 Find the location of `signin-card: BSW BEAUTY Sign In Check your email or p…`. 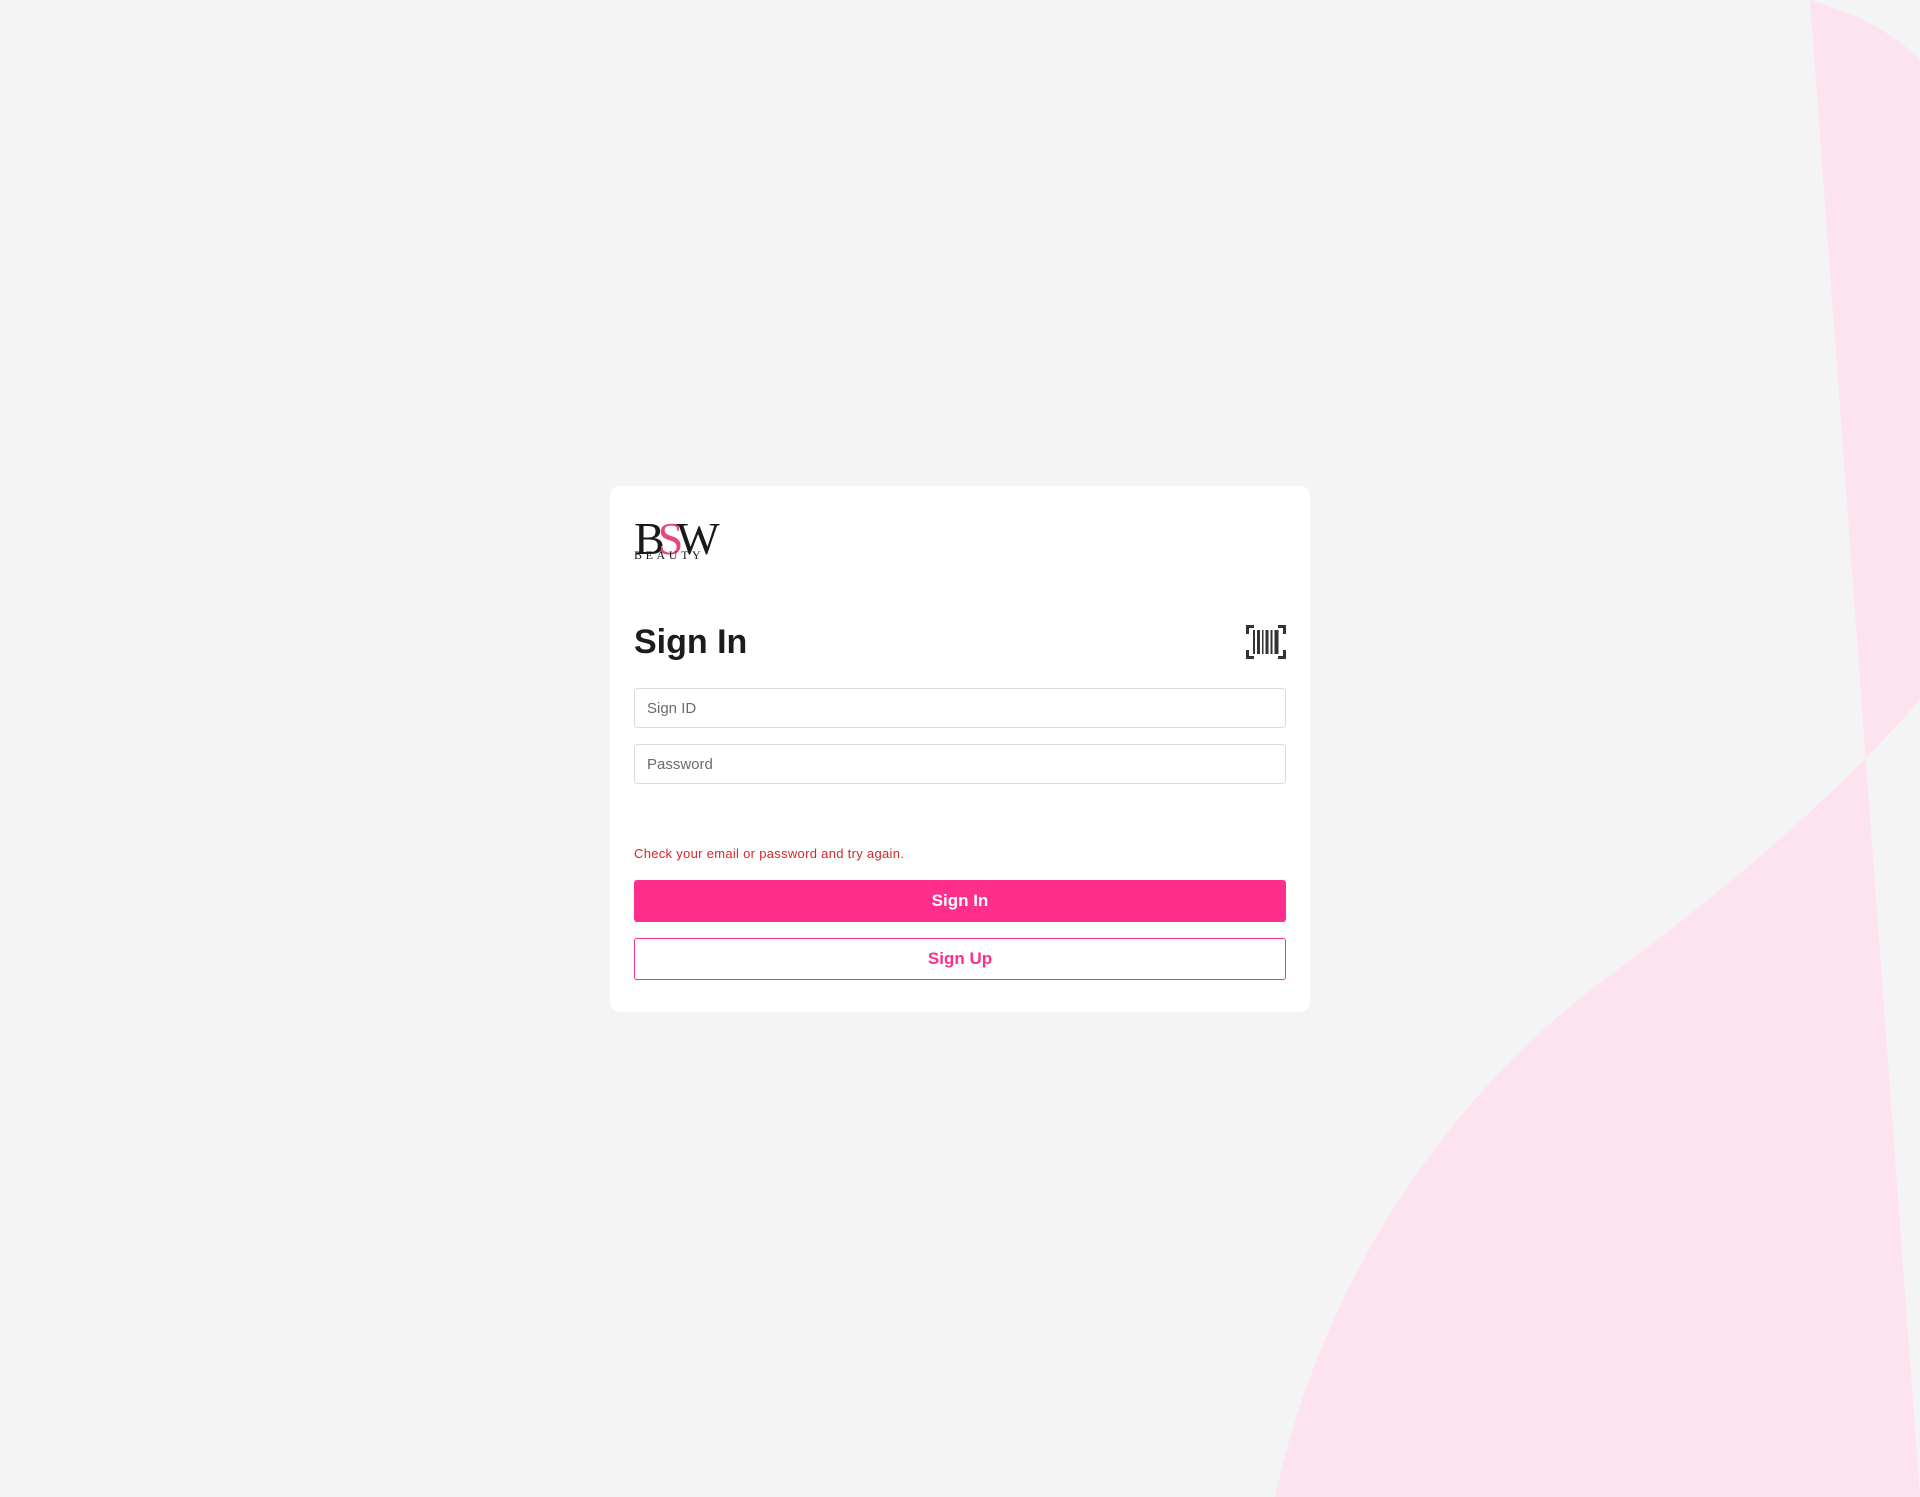

signin-card: BSW BEAUTY Sign In Check your email or p… is located at coordinates (960, 749).